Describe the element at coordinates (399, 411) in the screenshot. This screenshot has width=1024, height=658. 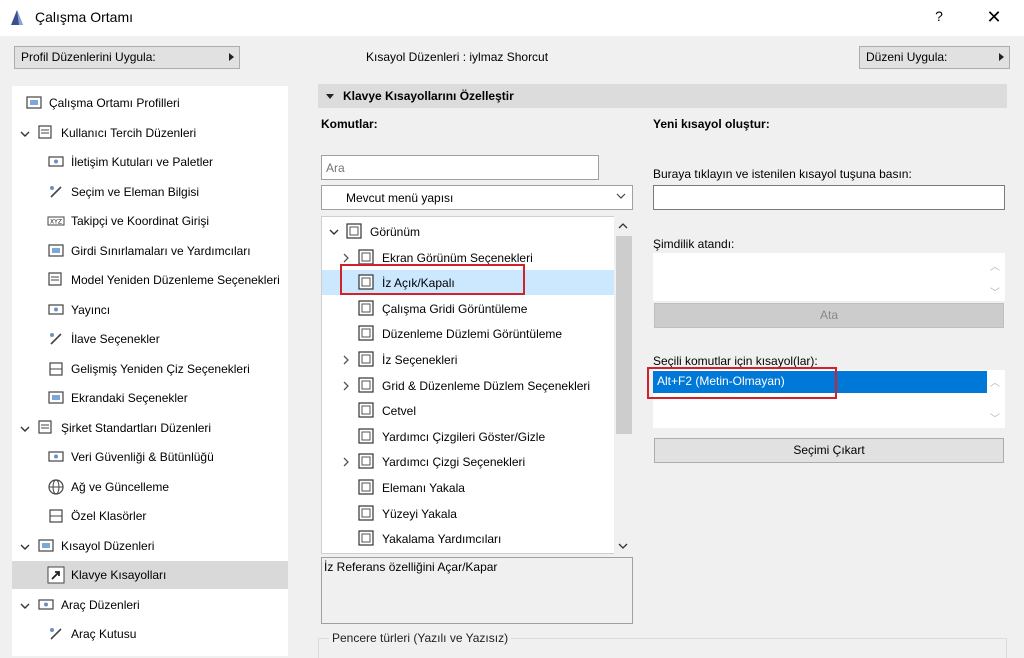
I see `command-tree-label: Cetvel` at that location.